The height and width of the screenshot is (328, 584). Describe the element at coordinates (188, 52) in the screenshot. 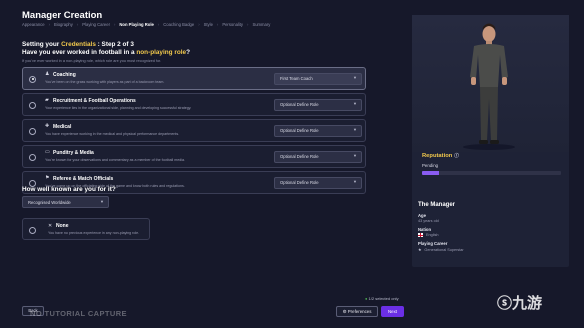

I see `question-suffix: ?` at that location.